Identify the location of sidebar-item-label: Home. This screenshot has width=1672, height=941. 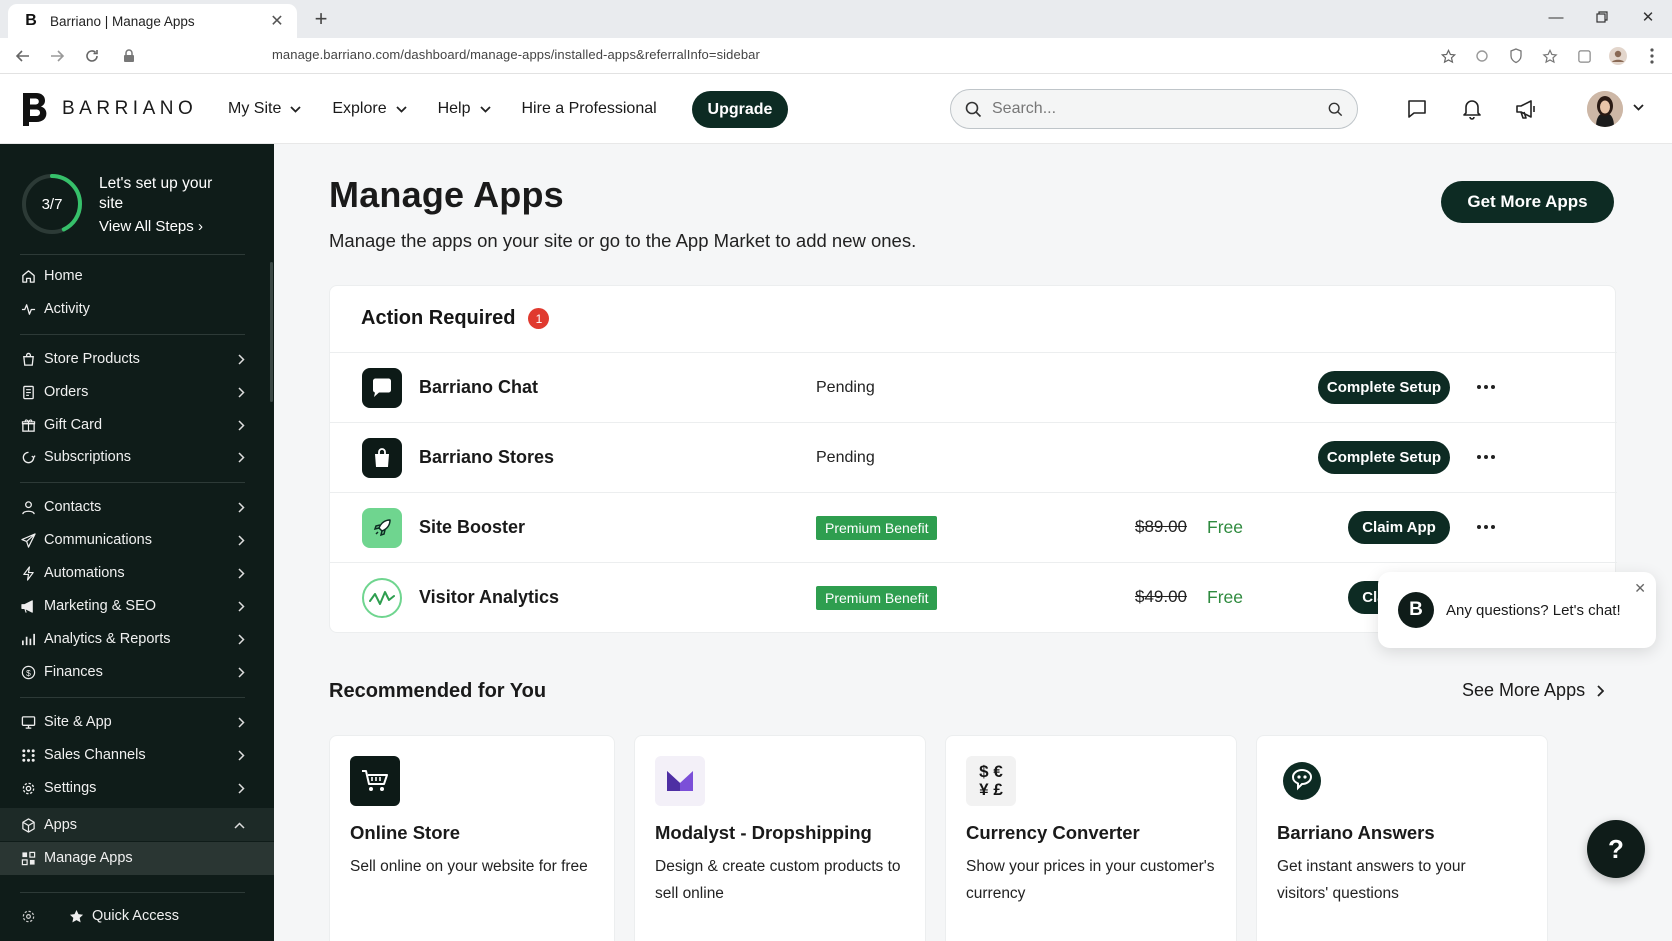
(63, 276).